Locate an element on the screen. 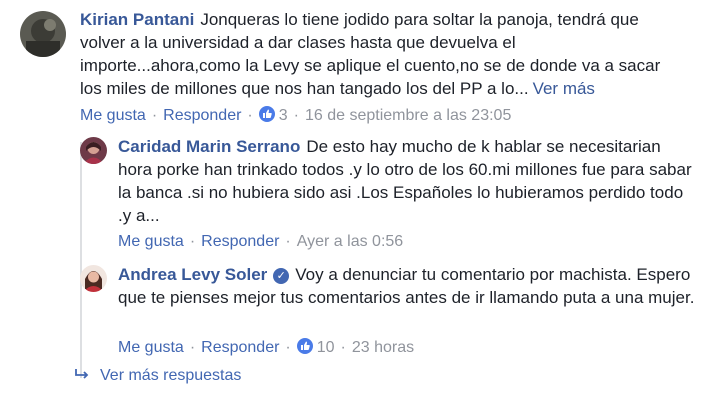 The height and width of the screenshot is (401, 720). reaction-count: 3 is located at coordinates (283, 115).